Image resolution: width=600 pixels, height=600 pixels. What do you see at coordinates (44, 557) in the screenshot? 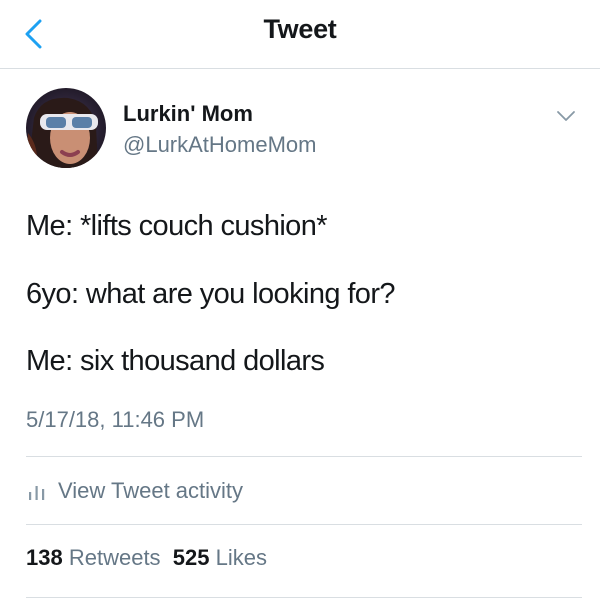
I see `retweets-count: 138` at bounding box center [44, 557].